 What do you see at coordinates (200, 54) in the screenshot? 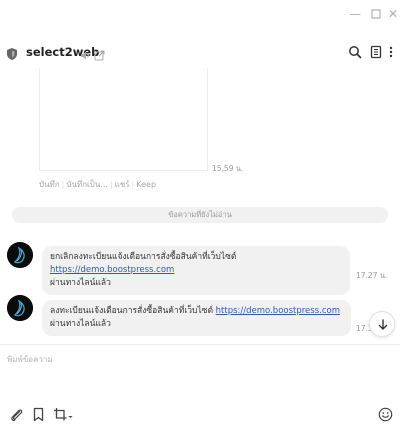
I see `chat-header: select2web` at bounding box center [200, 54].